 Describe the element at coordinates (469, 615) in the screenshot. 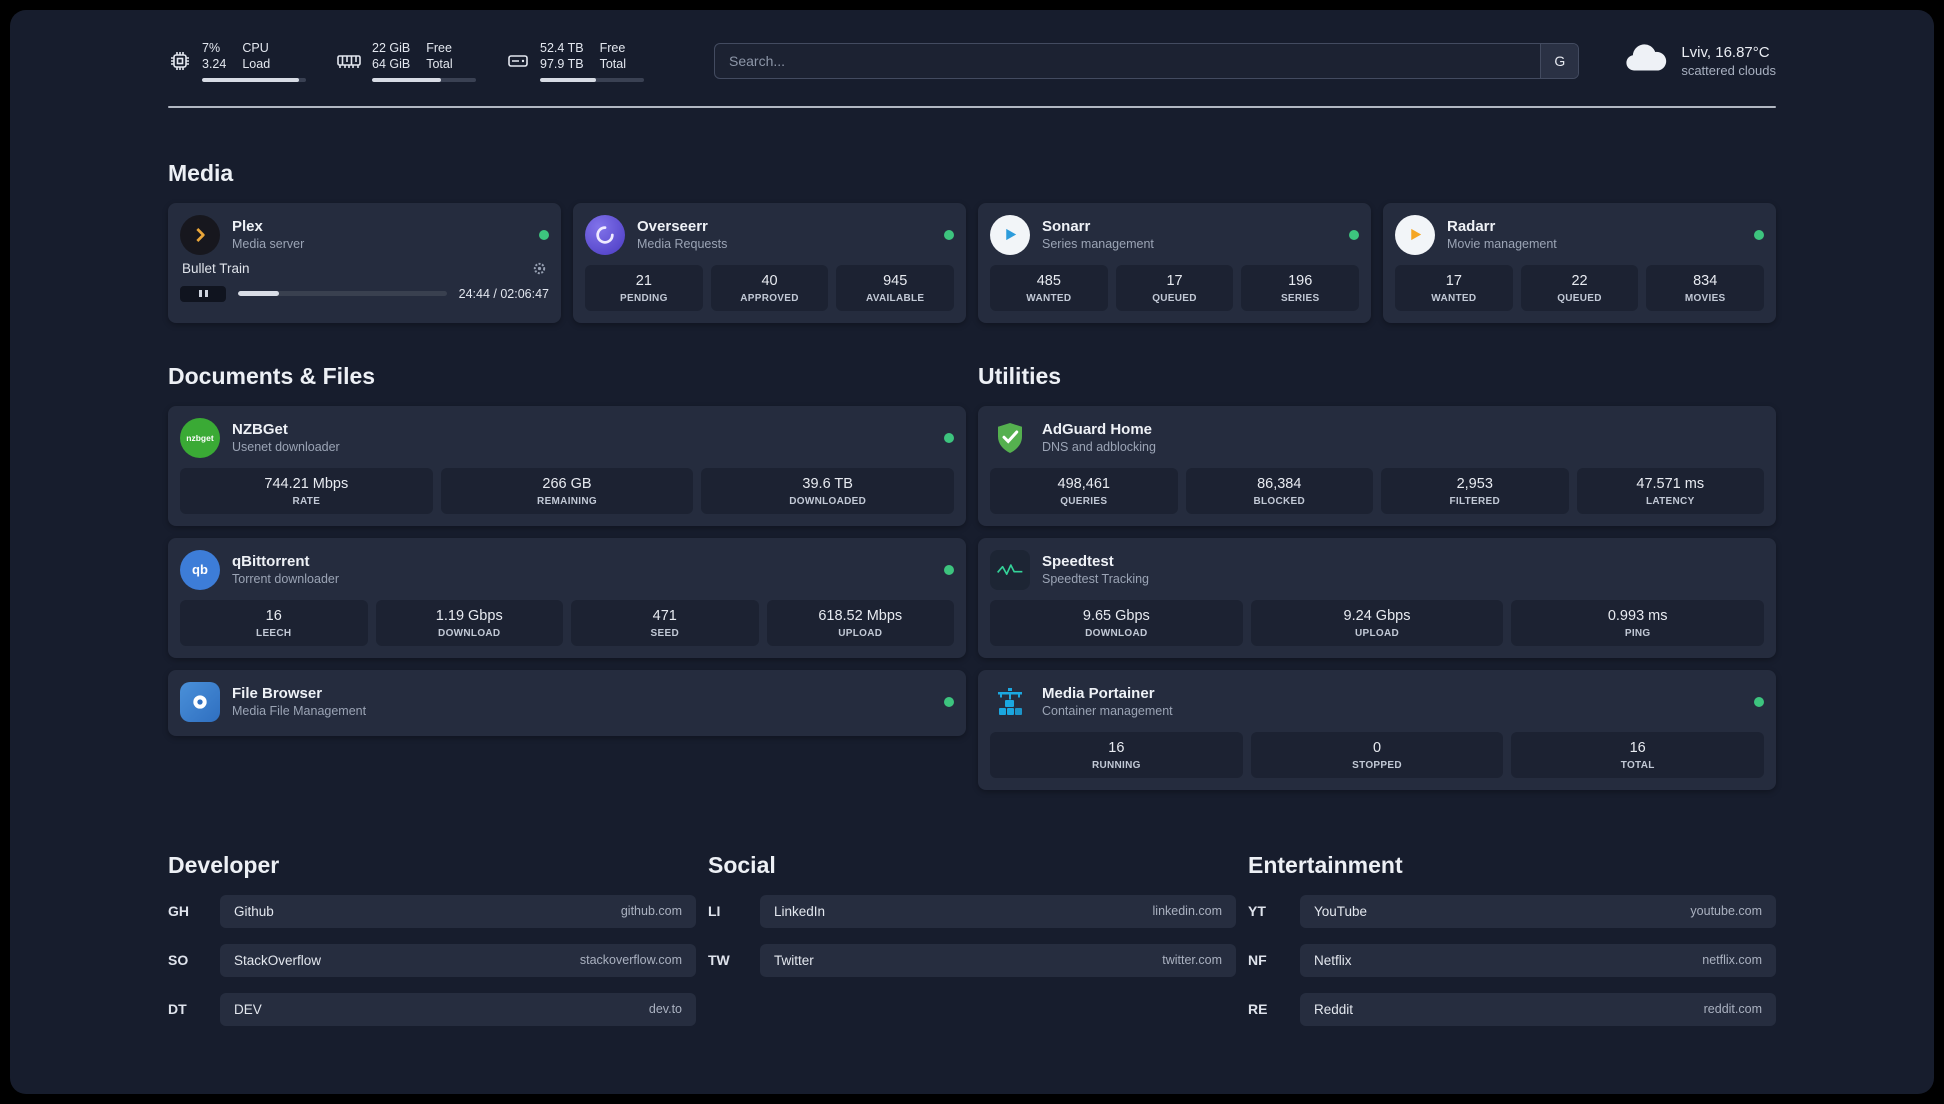

I see `stat-value: 1.19 Gbps` at that location.